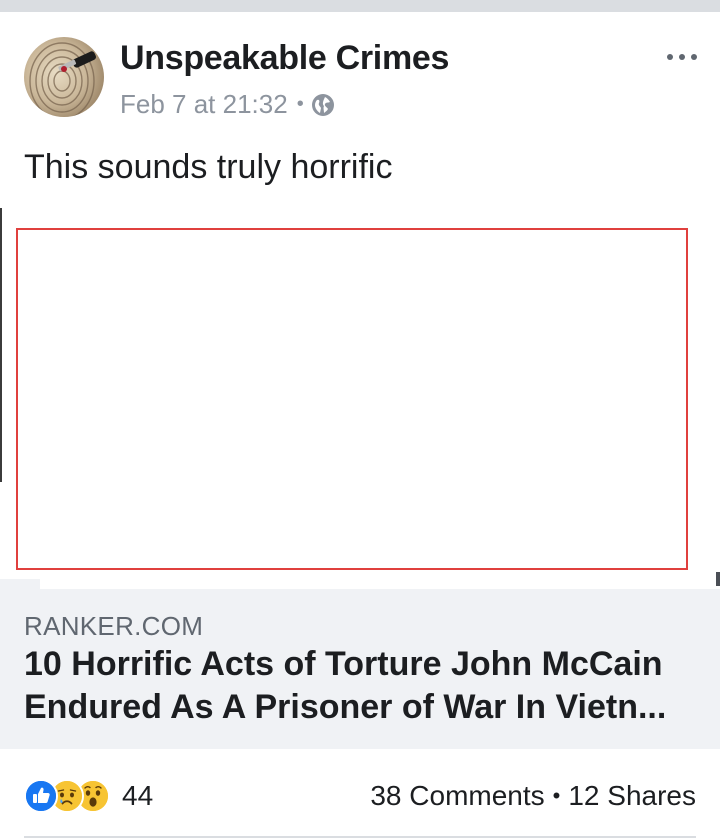  I want to click on page-name: Unspeakable Crimes, so click(284, 58).